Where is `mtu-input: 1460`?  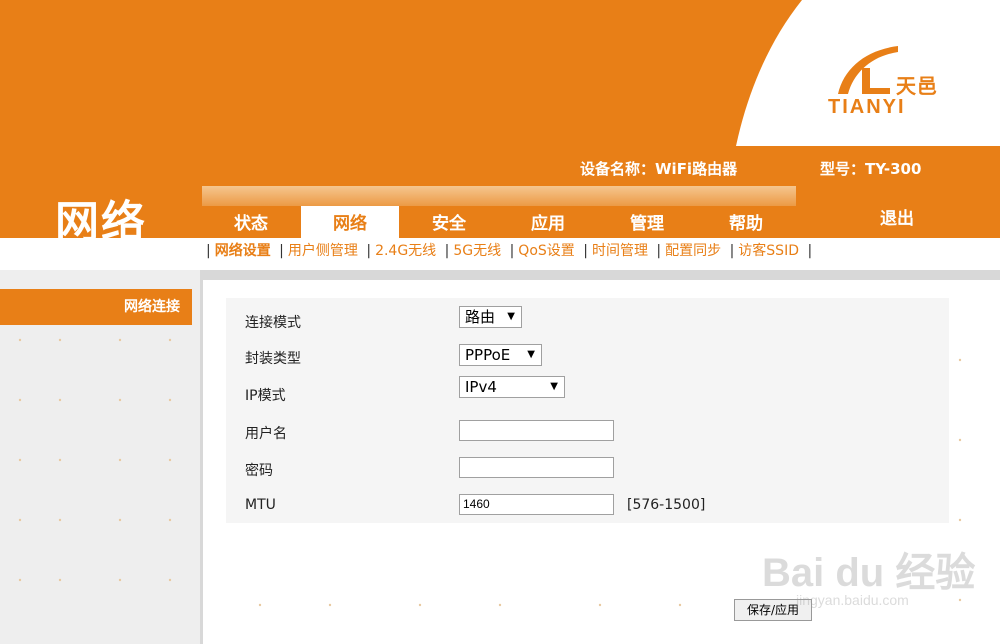
mtu-input: 1460 is located at coordinates (536, 504).